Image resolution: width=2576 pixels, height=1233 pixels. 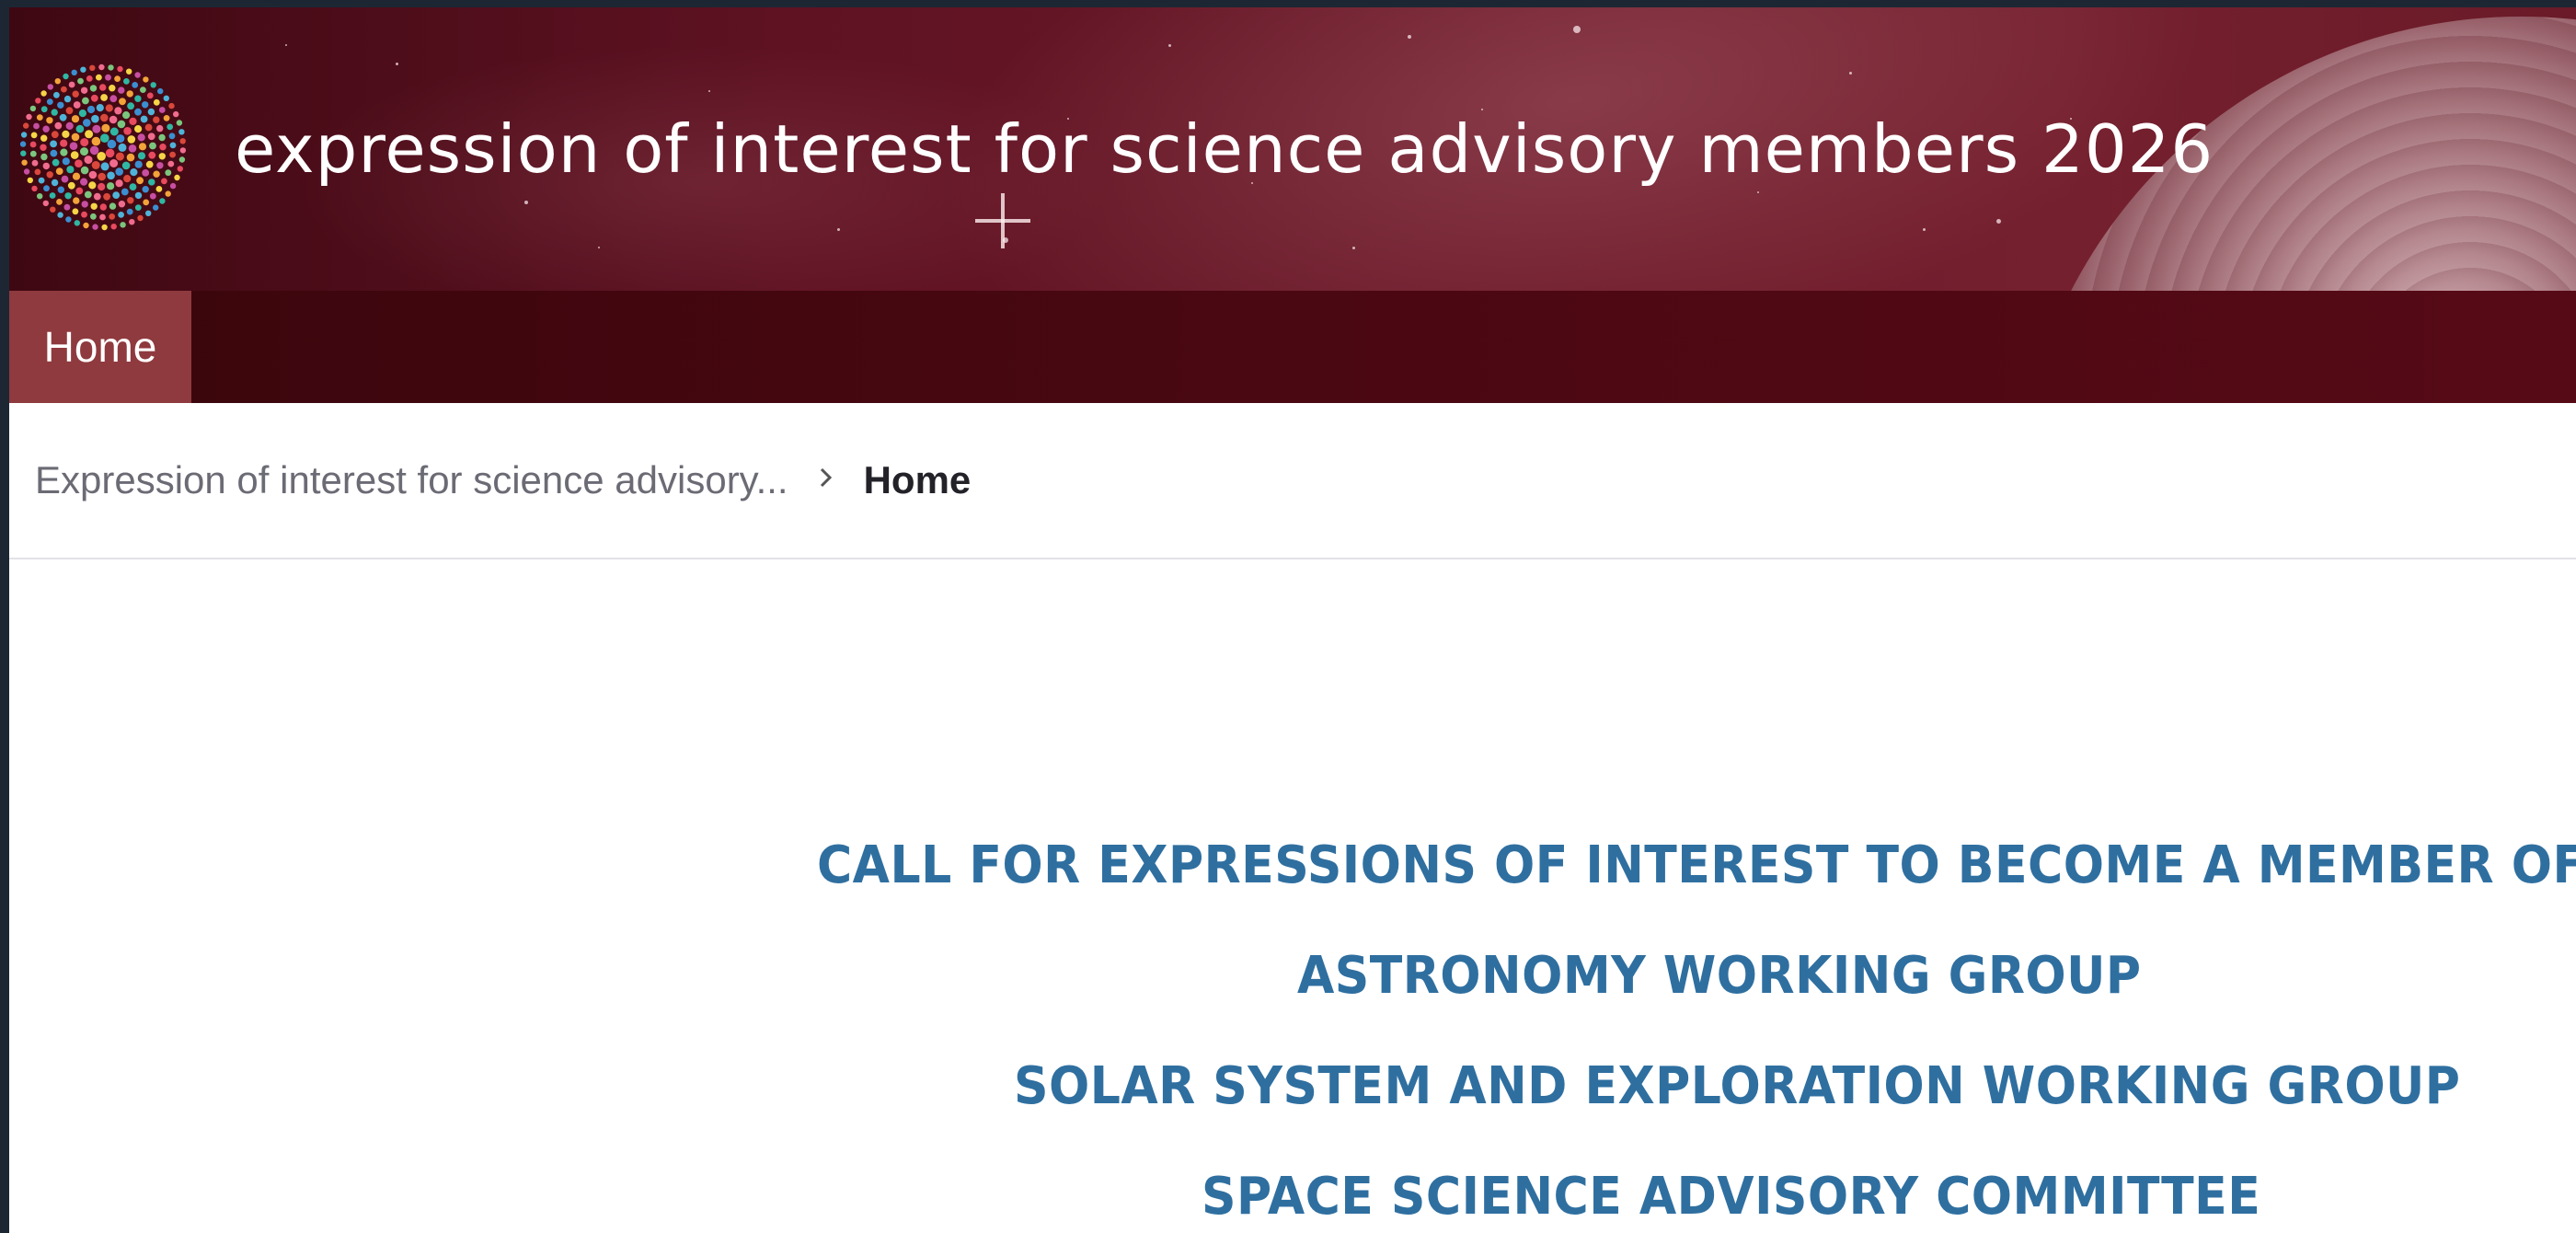 What do you see at coordinates (103, 147) in the screenshot?
I see `dotted-globe-logo-icon` at bounding box center [103, 147].